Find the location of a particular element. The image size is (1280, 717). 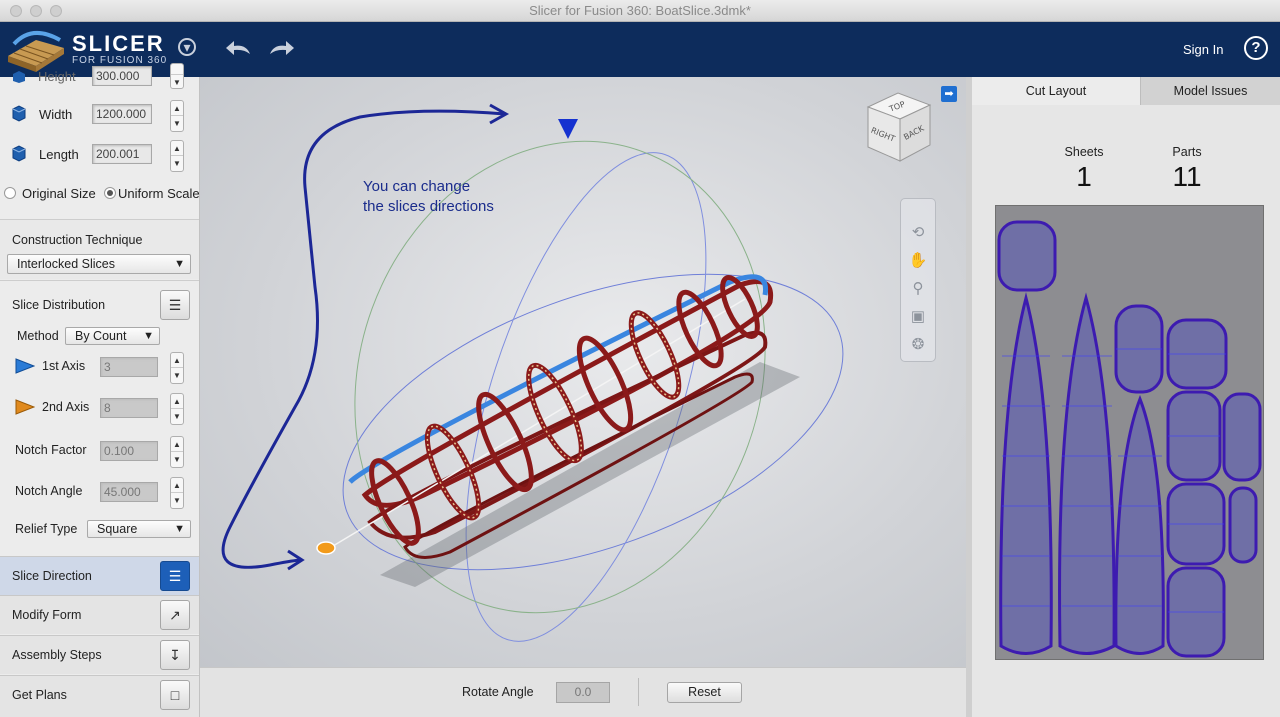

rotate-angle-field: 0.0 is located at coordinates (583, 692).